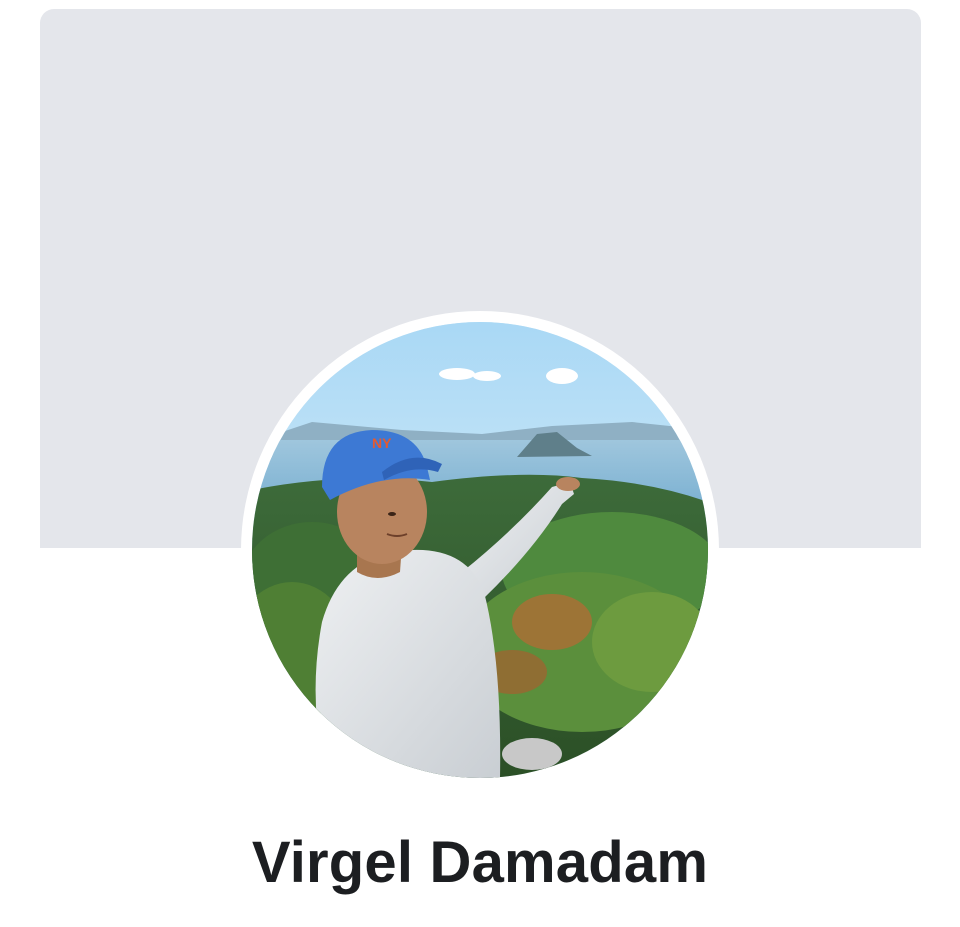  Describe the element at coordinates (480, 862) in the screenshot. I see `profile-name: Virgel Damadam` at that location.